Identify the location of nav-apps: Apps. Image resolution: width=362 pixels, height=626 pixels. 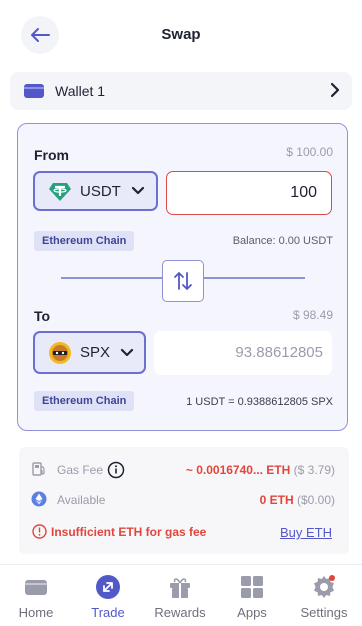
(252, 595).